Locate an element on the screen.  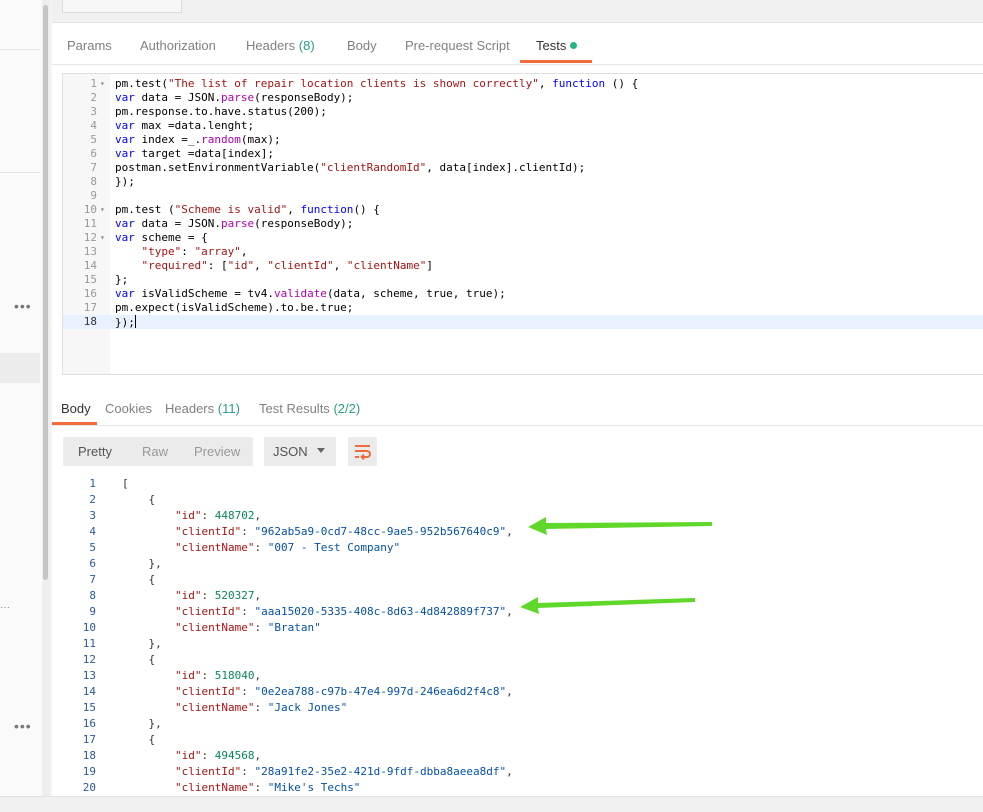
code-line: 12 ▾ var scheme = { is located at coordinates (523, 238).